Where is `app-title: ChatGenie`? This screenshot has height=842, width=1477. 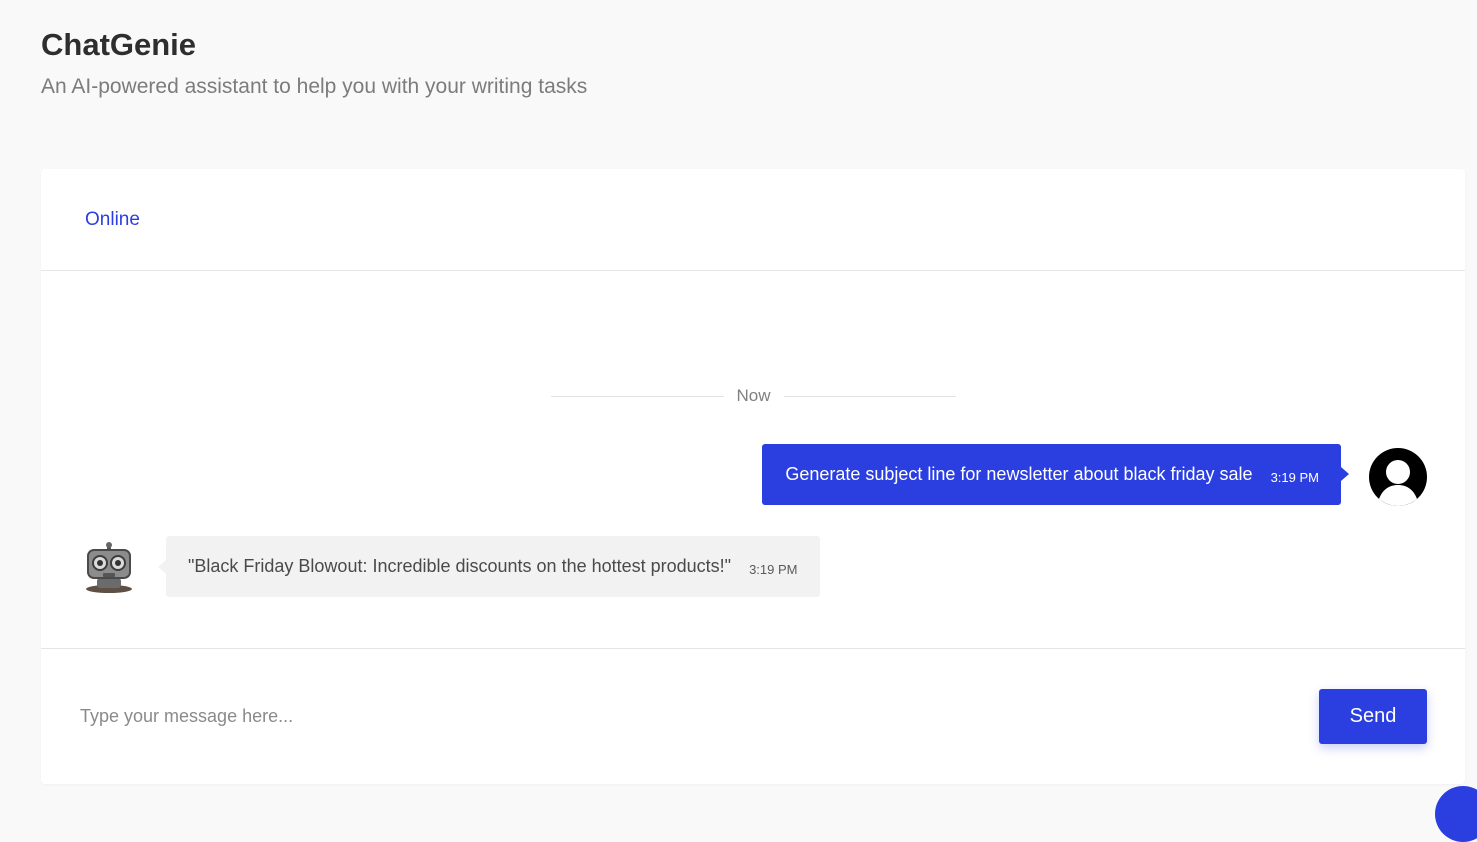 app-title: ChatGenie is located at coordinates (314, 45).